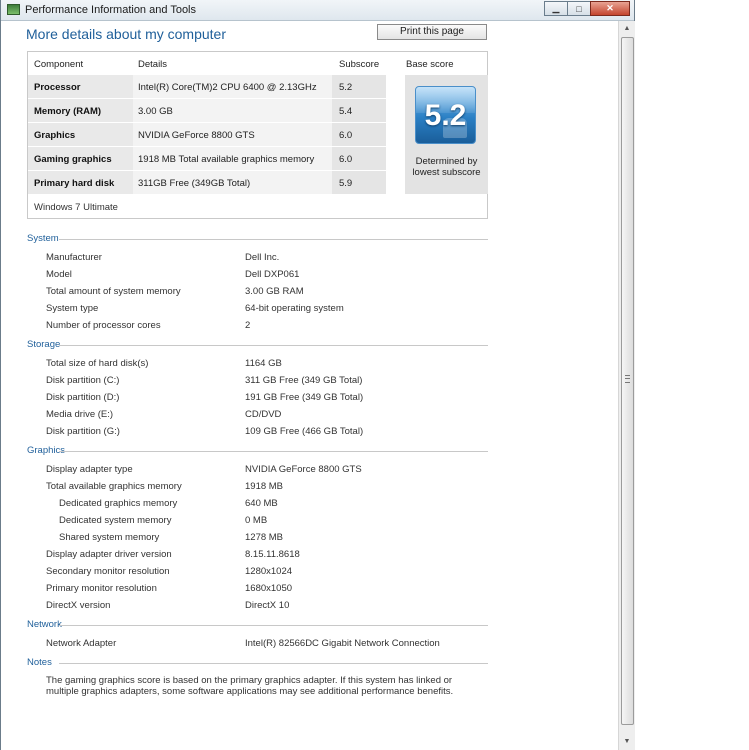  I want to click on score-row-memory: Memory (RAM) 3.00 GB 5.4, so click(220, 110).